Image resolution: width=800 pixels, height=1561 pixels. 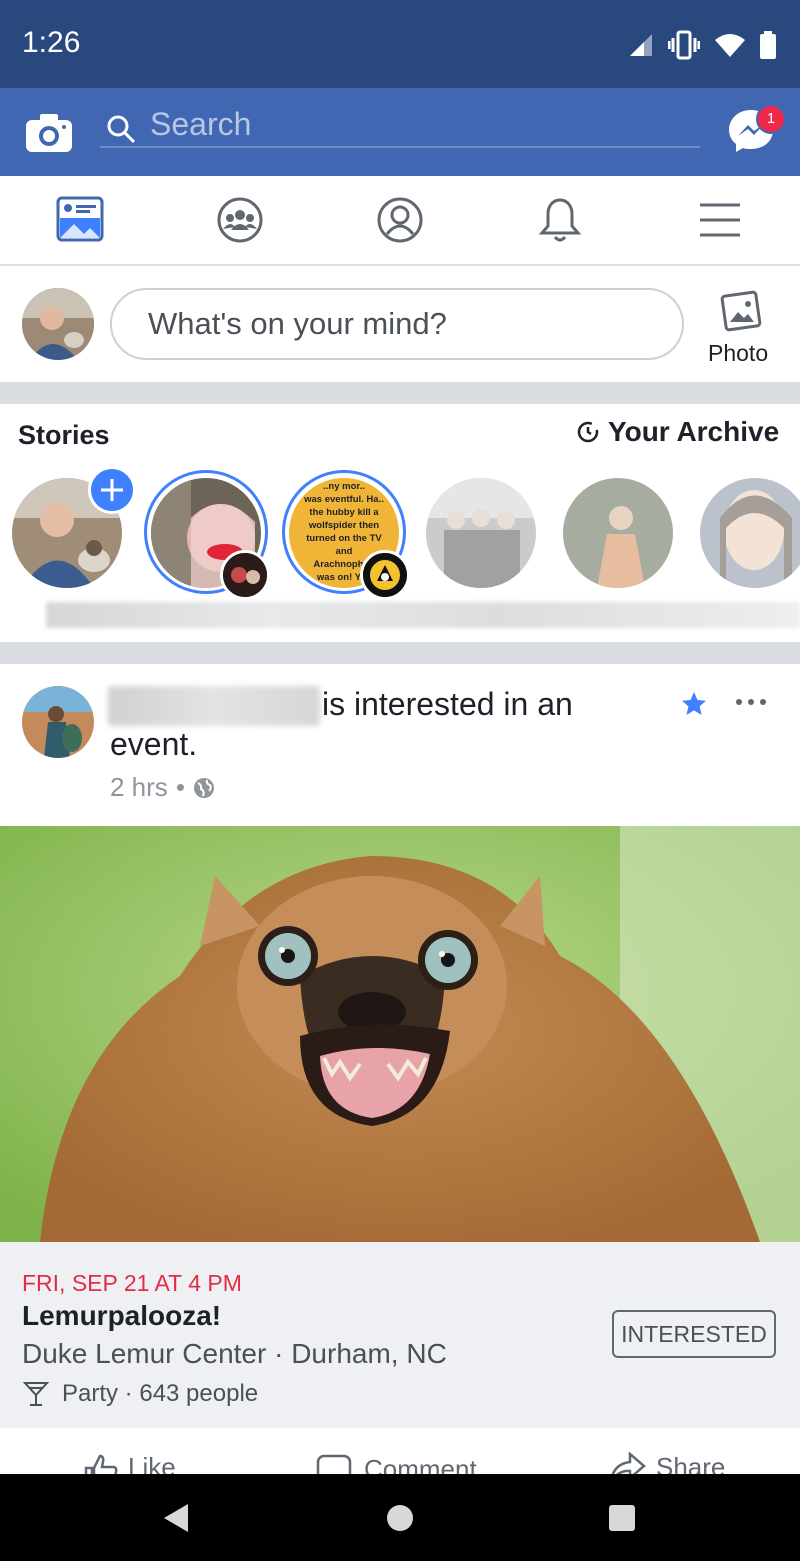 I want to click on your-archive-link: Your Archive, so click(x=677, y=432).